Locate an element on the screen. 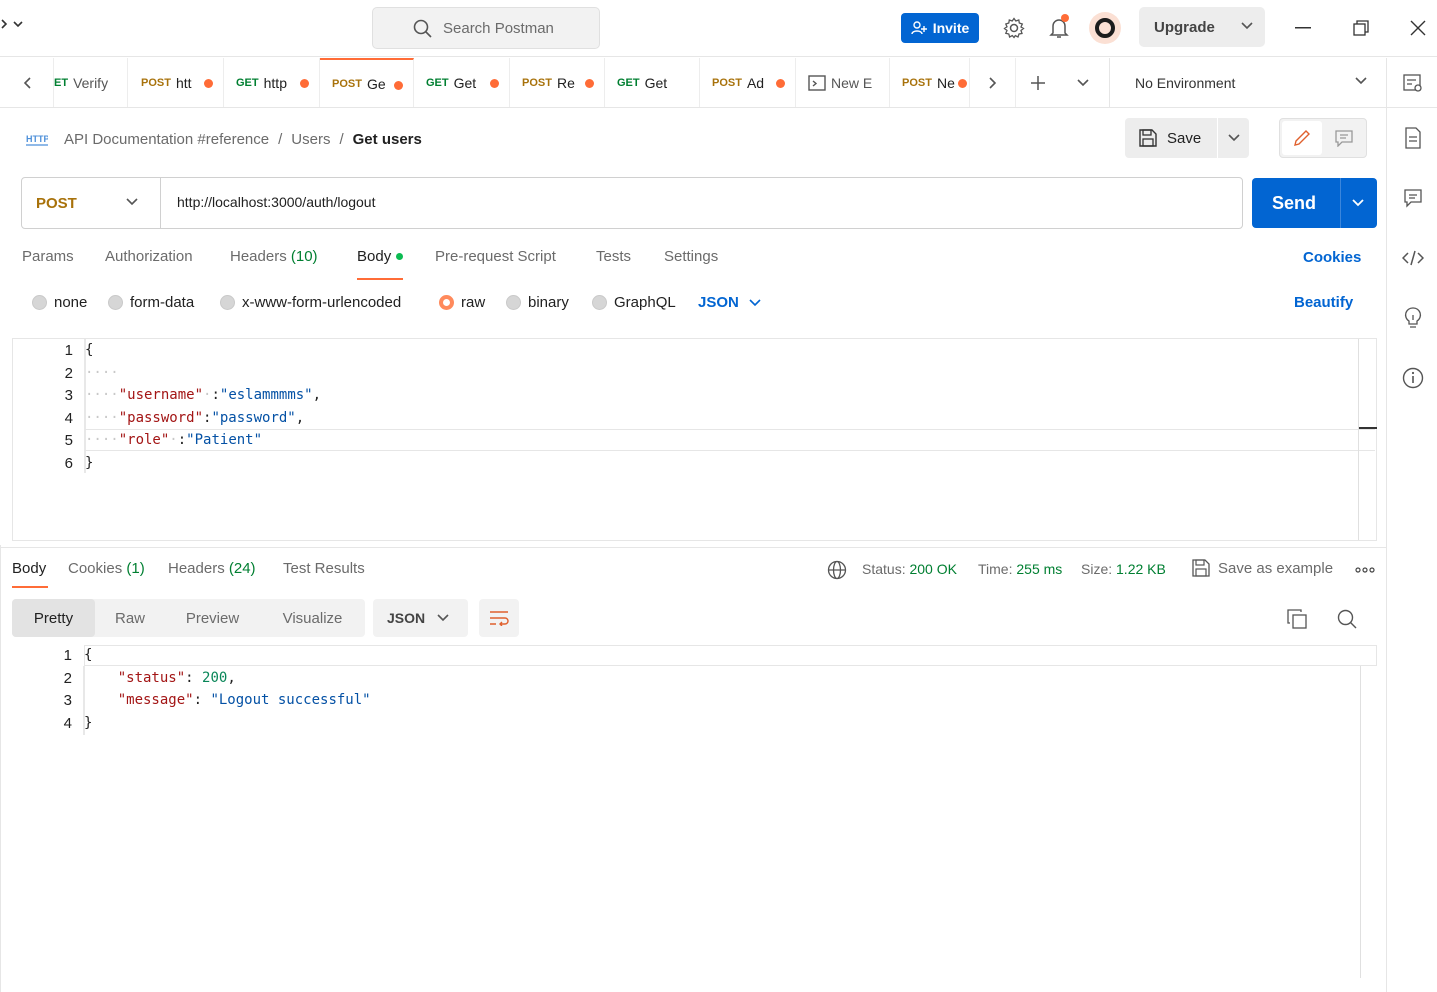  globe-icon is located at coordinates (837, 570).